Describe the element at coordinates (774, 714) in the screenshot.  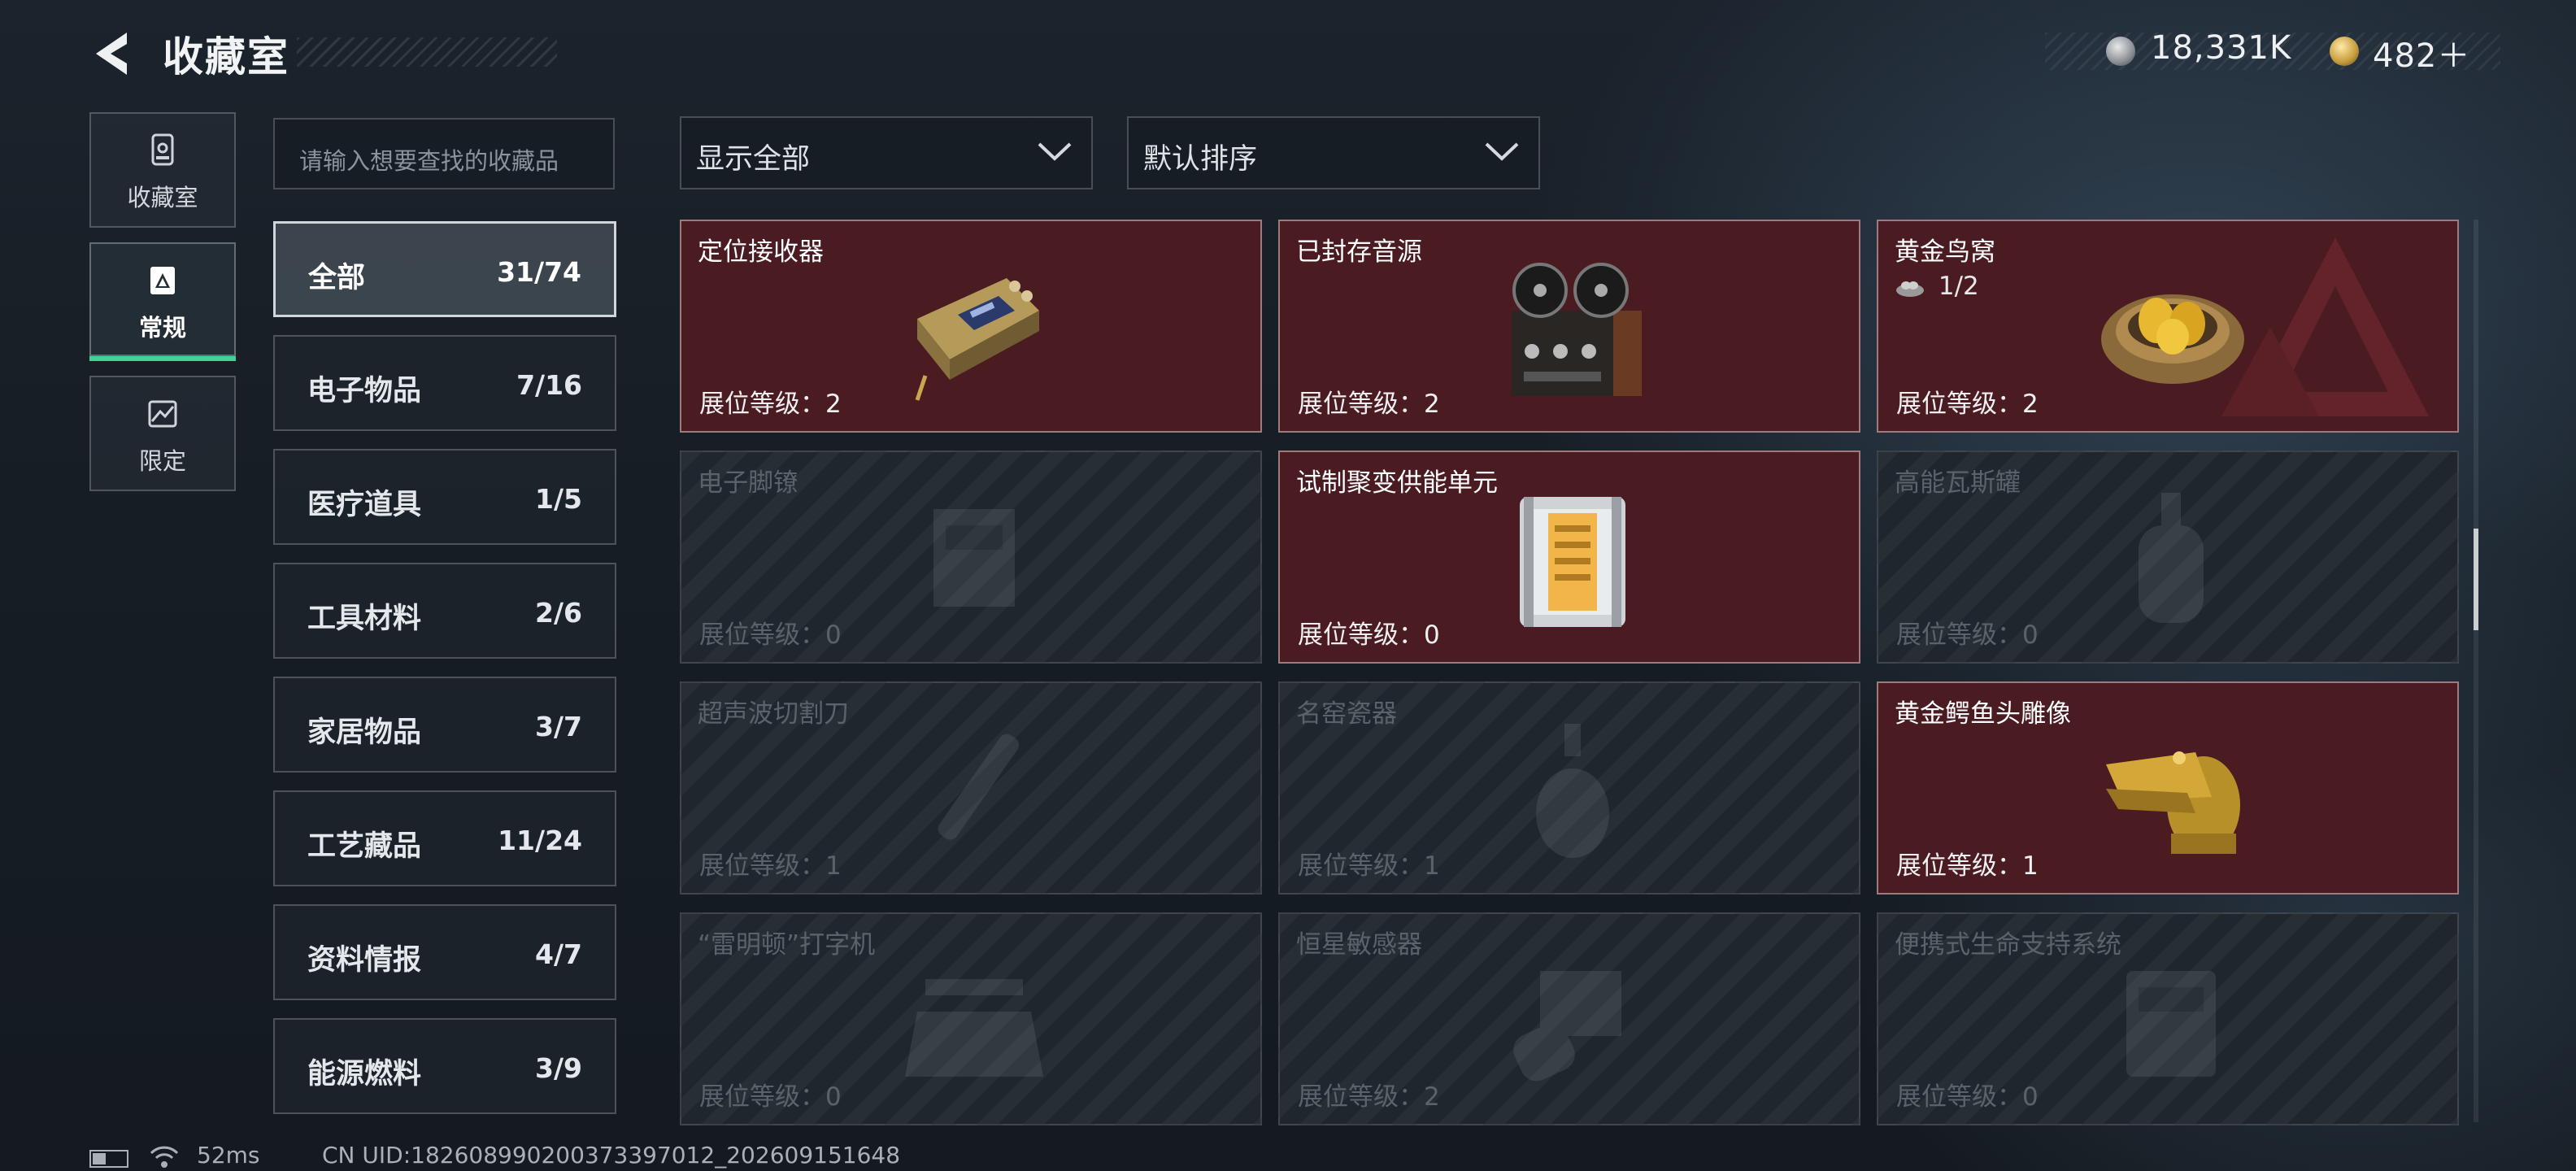
I see `item-name: 超声波切割刀` at that location.